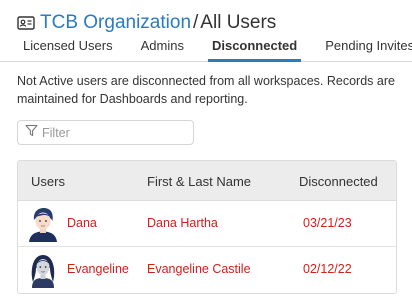  Describe the element at coordinates (254, 50) in the screenshot. I see `tab-disconnected: Disconnected` at that location.